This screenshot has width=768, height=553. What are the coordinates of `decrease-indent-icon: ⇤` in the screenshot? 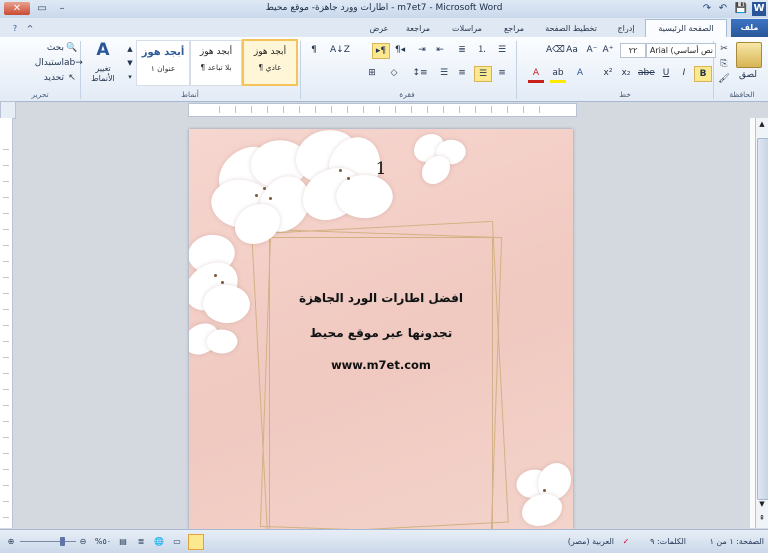 It's located at (440, 50).